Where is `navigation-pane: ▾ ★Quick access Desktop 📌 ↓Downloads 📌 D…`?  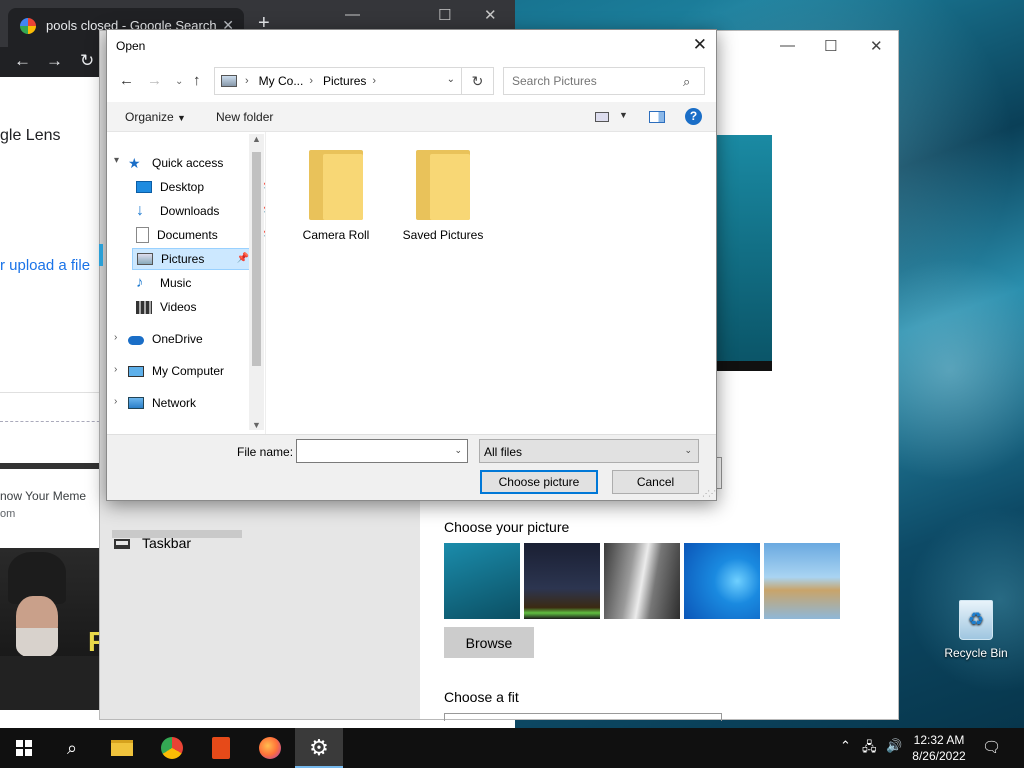 navigation-pane: ▾ ★Quick access Desktop 📌 ↓Downloads 📌 D… is located at coordinates (191, 335).